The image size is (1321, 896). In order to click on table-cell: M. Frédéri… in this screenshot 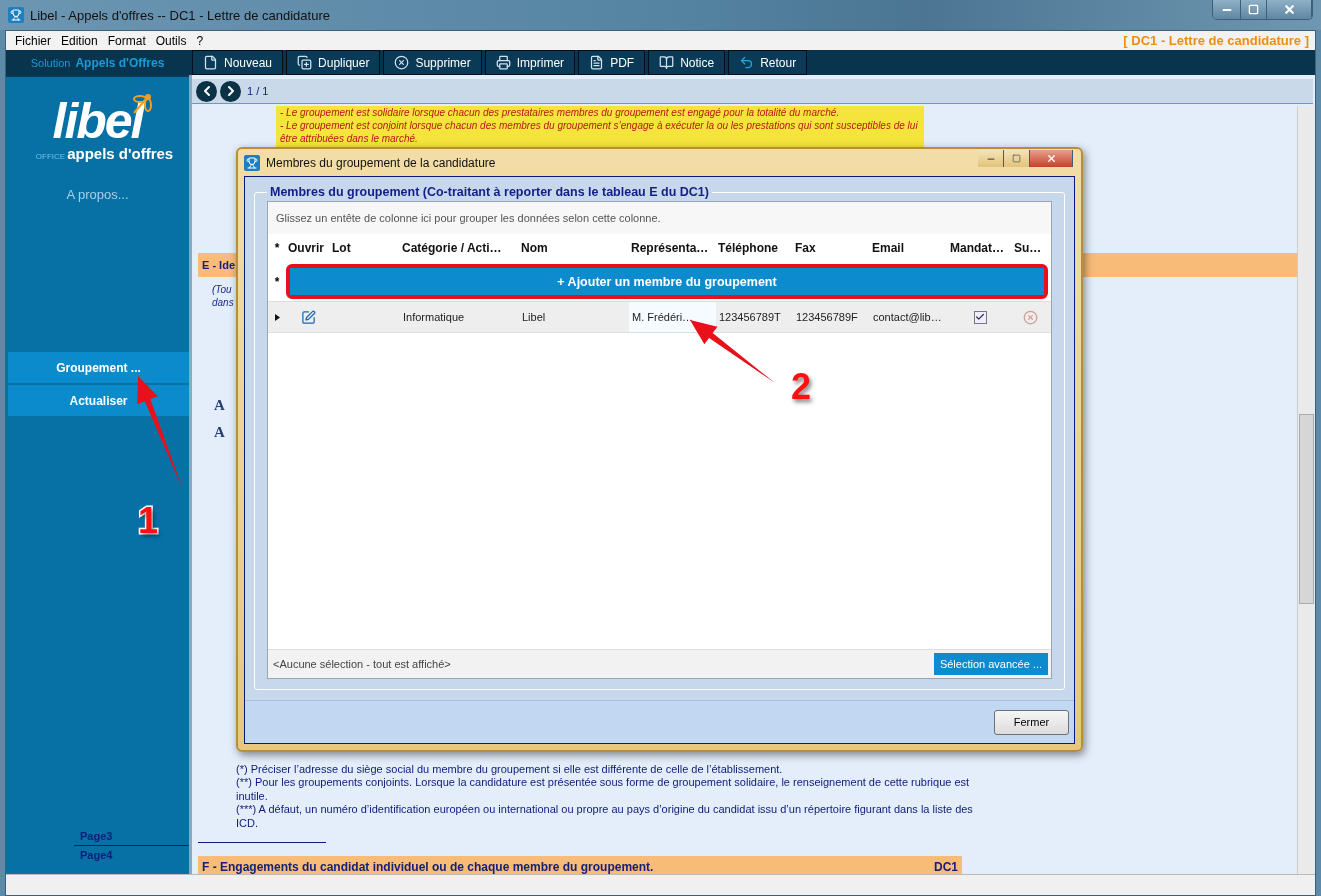, I will do `click(672, 317)`.